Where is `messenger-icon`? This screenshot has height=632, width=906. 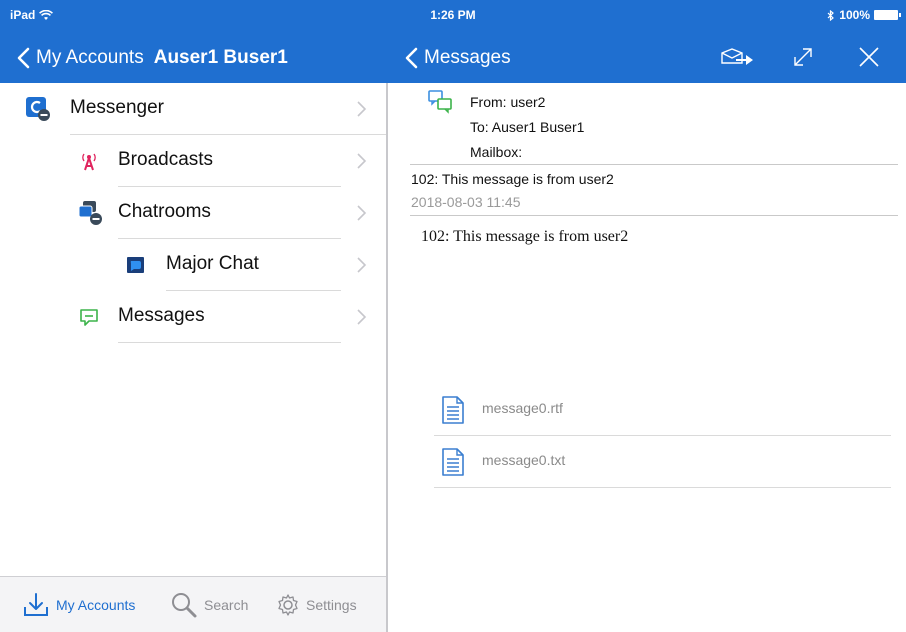 messenger-icon is located at coordinates (38, 109).